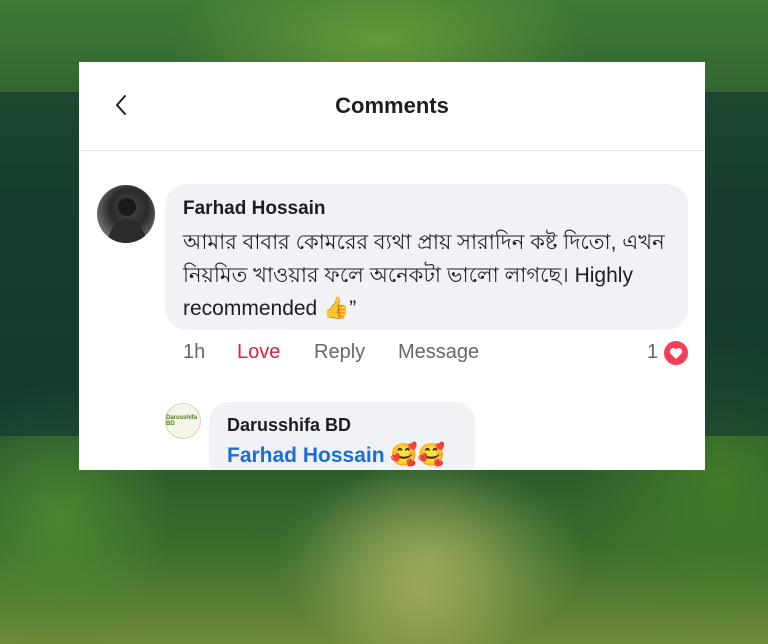 This screenshot has height=644, width=768. What do you see at coordinates (438, 352) in the screenshot?
I see `message-button: Message` at bounding box center [438, 352].